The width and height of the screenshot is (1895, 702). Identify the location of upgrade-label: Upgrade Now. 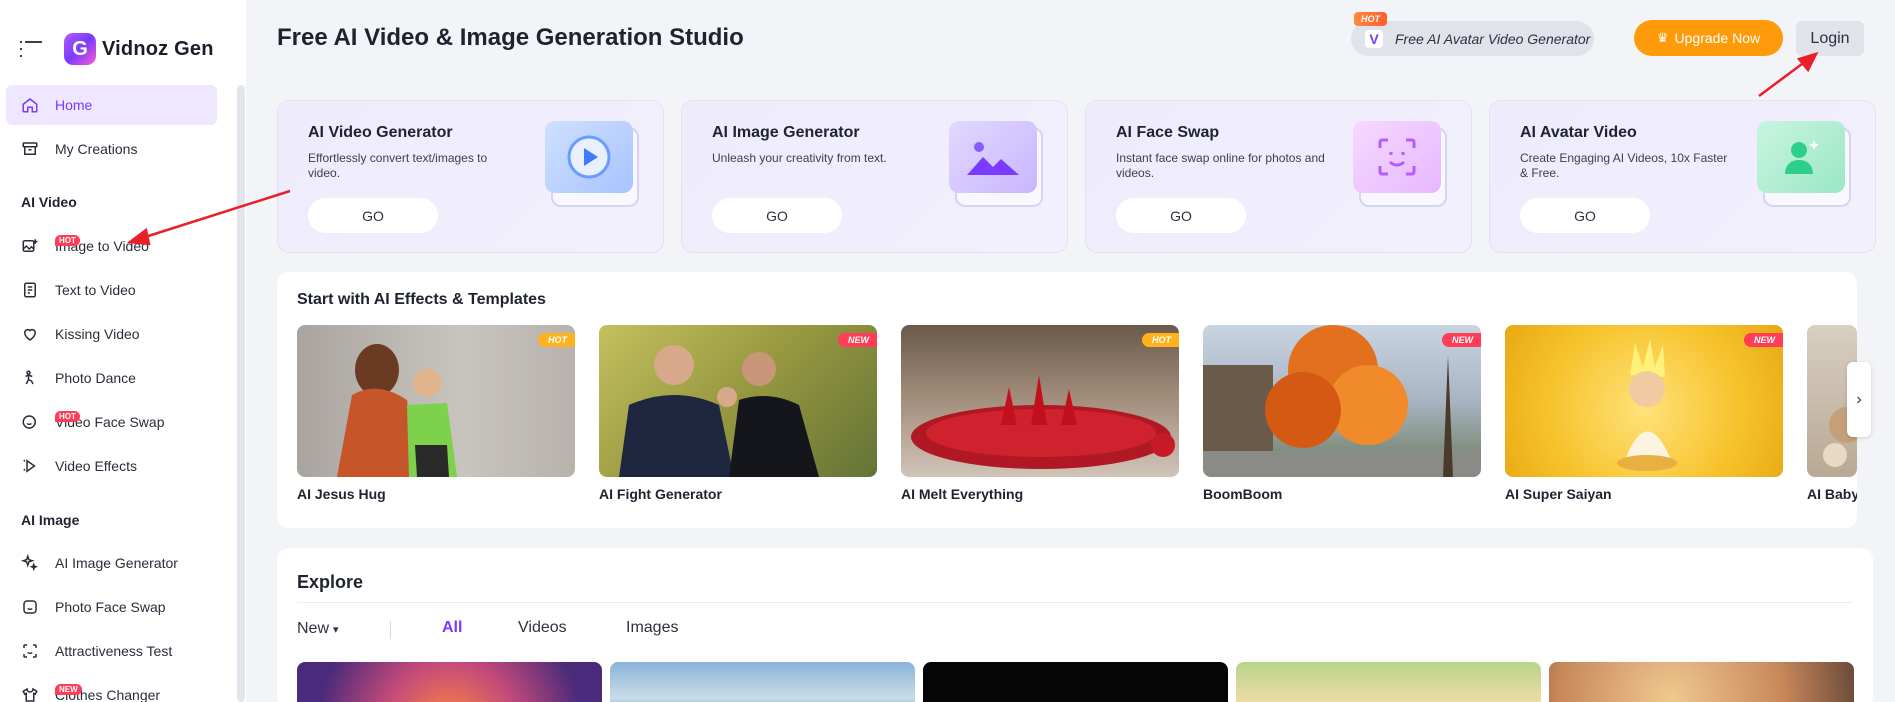
(1717, 38).